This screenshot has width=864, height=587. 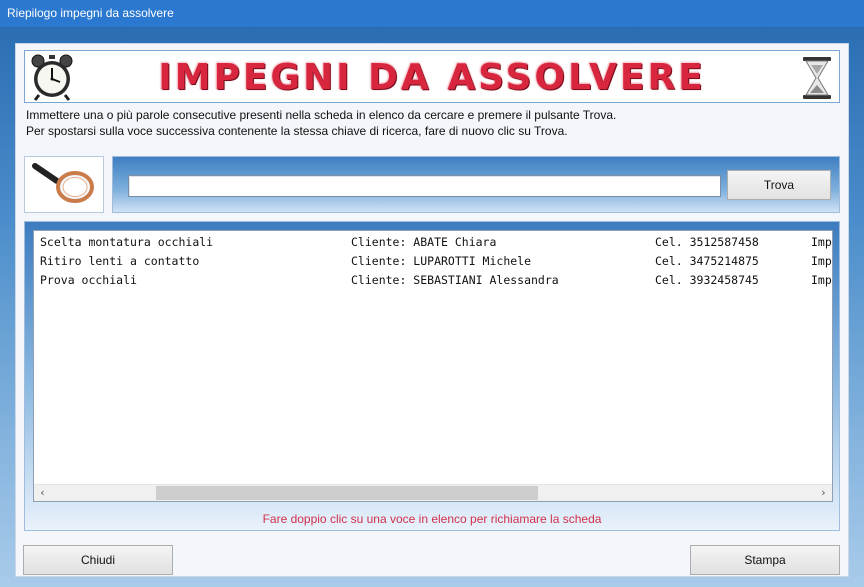 I want to click on item-description: Scelta montatura occhiali, so click(x=127, y=242).